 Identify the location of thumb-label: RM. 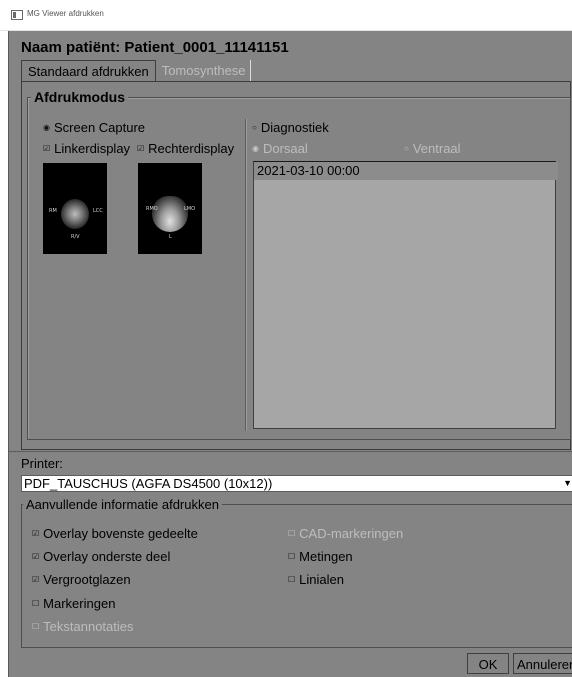
(53, 211).